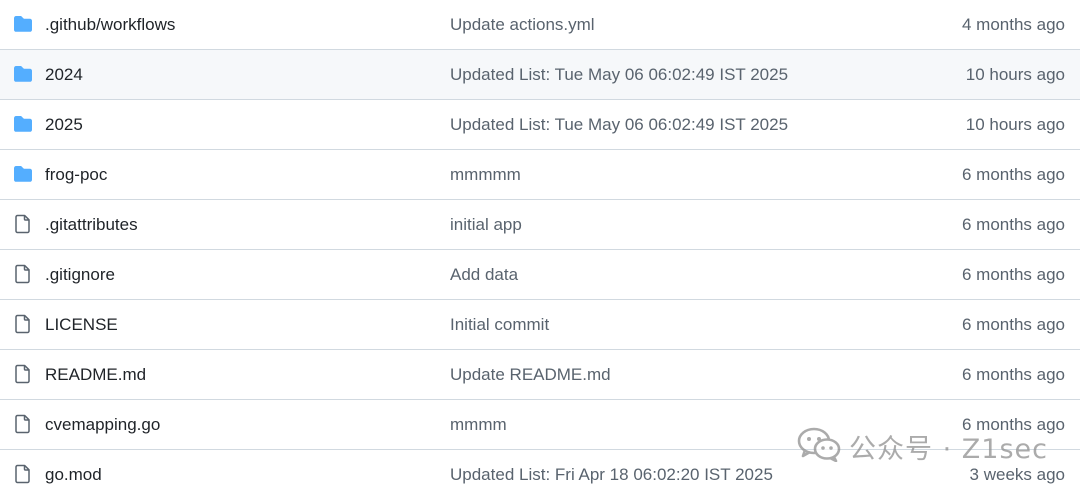 The image size is (1080, 491). What do you see at coordinates (484, 274) in the screenshot?
I see `commit-message-link: Add data` at bounding box center [484, 274].